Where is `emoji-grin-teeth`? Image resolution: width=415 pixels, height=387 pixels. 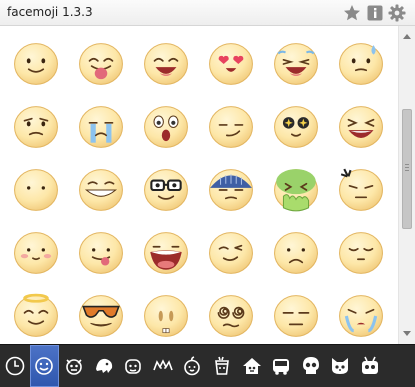
emoji-grin-teeth is located at coordinates (100, 189).